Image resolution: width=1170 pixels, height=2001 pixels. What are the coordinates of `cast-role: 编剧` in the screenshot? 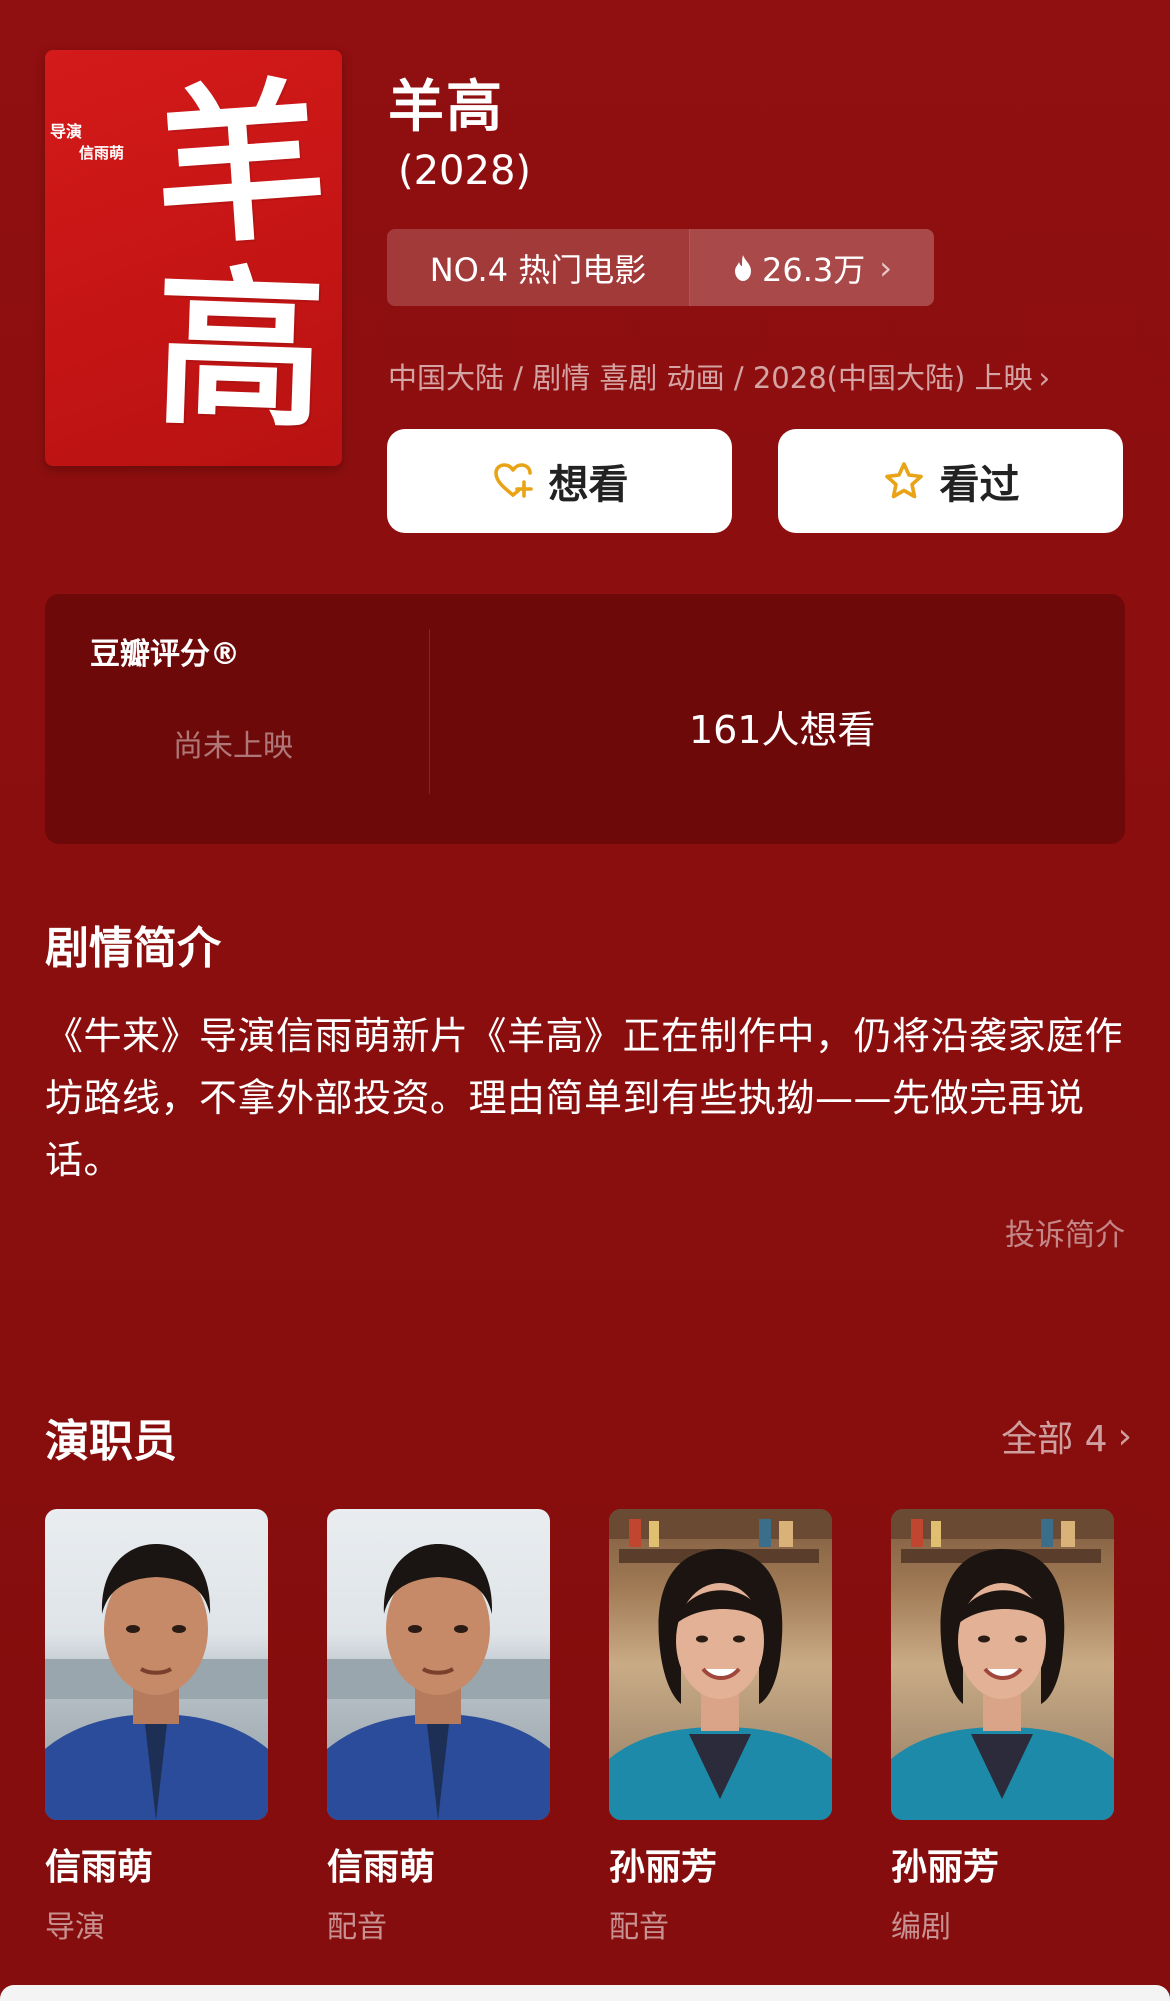 It's located at (921, 1927).